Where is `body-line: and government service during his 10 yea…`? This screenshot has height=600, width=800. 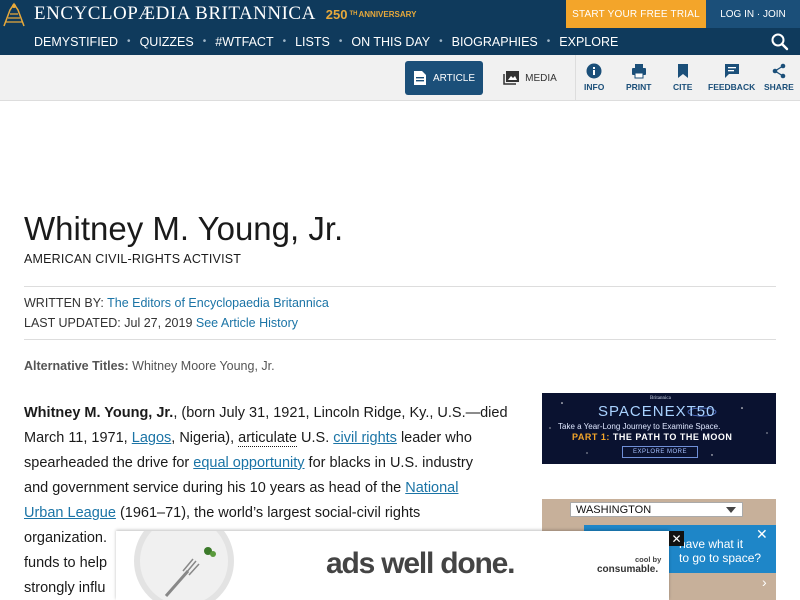
body-line: and government service during his 10 yea… is located at coordinates (241, 488).